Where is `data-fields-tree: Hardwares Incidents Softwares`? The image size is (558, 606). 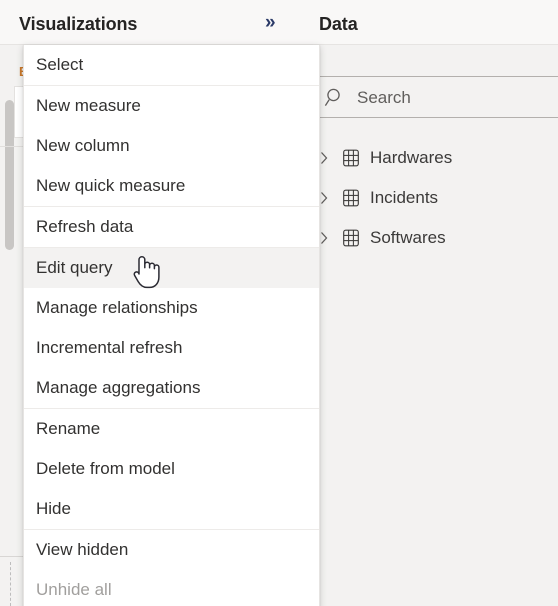 data-fields-tree: Hardwares Incidents Softwares is located at coordinates (429, 199).